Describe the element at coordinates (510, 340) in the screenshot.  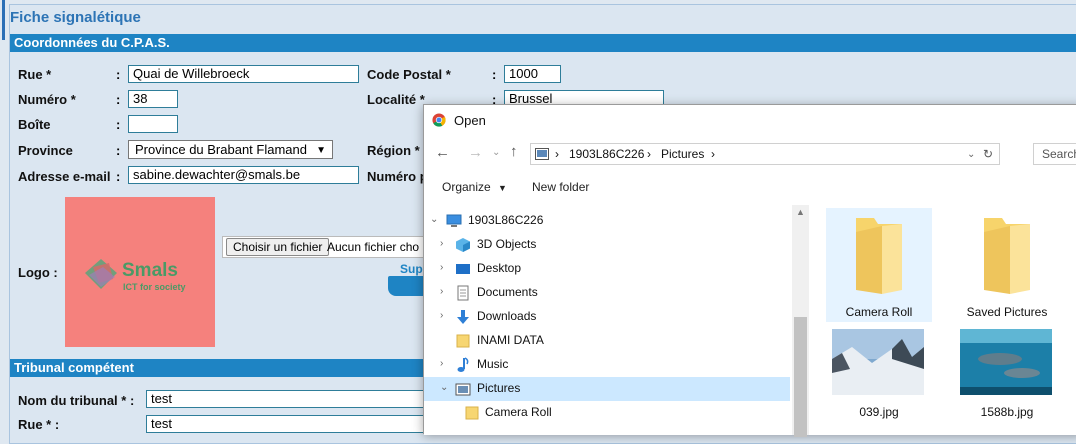
I see `tree-label: INAMI DATA` at that location.